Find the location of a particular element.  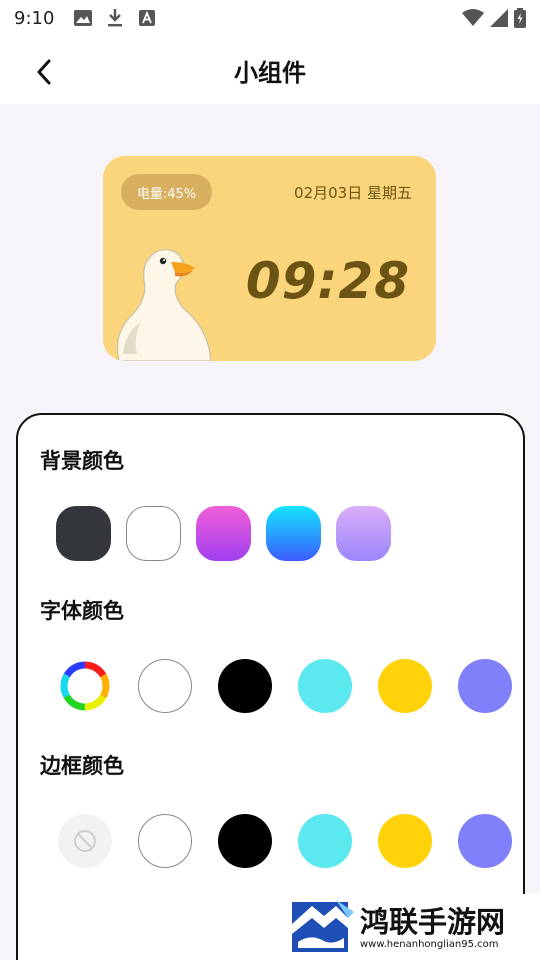

font-icon is located at coordinates (147, 18).